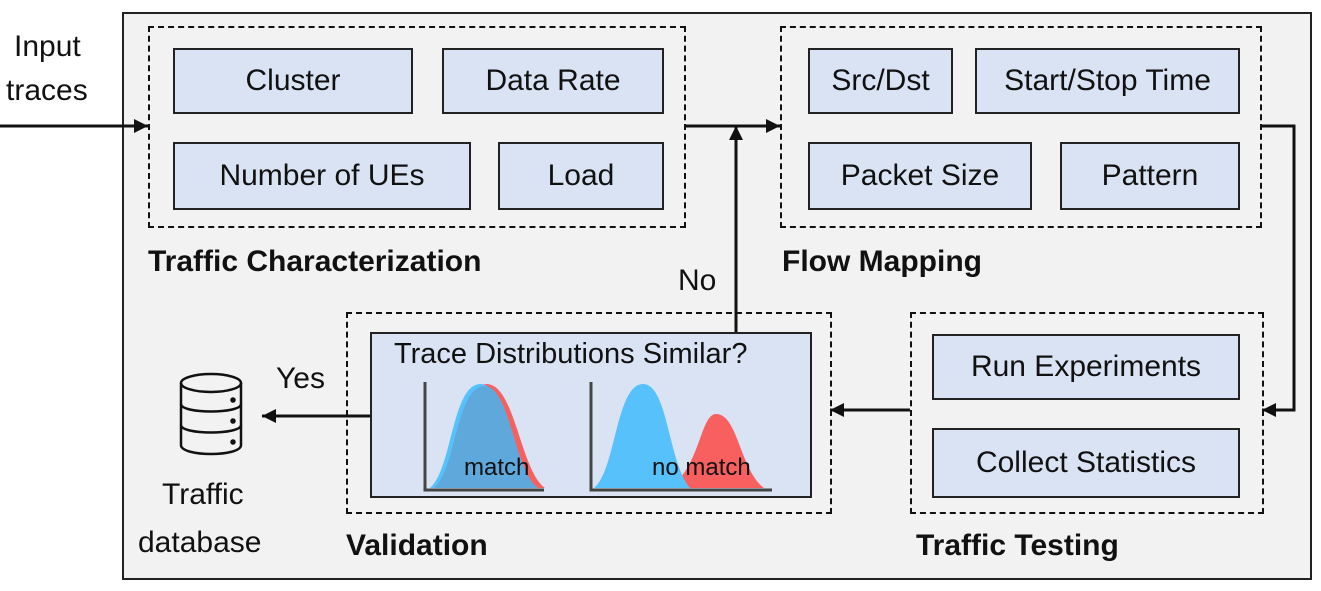 The height and width of the screenshot is (591, 1321). I want to click on no-match-label: no match, so click(701, 467).